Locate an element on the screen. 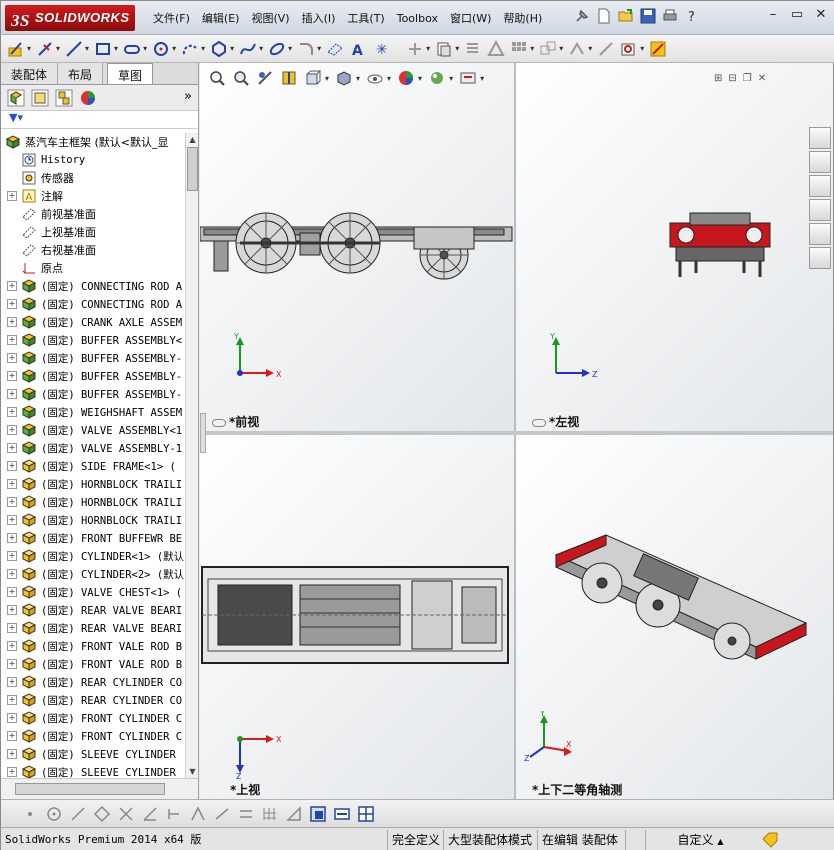 This screenshot has width=834, height=850. section-view-icon is located at coordinates (289, 78).